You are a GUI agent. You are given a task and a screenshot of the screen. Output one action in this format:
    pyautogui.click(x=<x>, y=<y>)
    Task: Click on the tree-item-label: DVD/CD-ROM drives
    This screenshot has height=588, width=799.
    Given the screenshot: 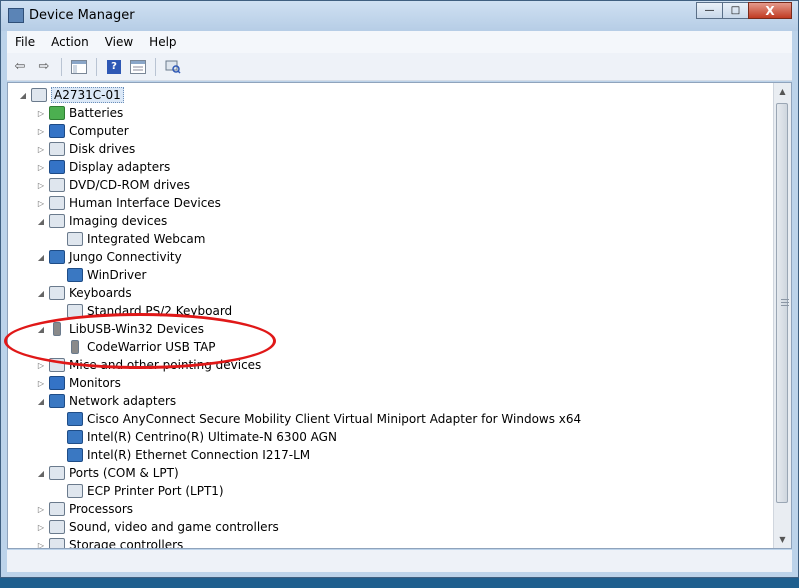 What is the action you would take?
    pyautogui.click(x=130, y=185)
    